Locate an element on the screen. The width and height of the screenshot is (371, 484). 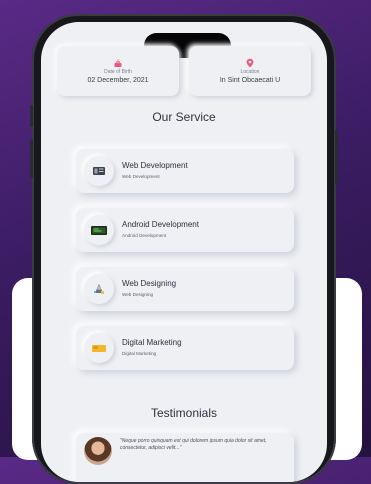
dob-label: Date of Birth is located at coordinates (118, 72).